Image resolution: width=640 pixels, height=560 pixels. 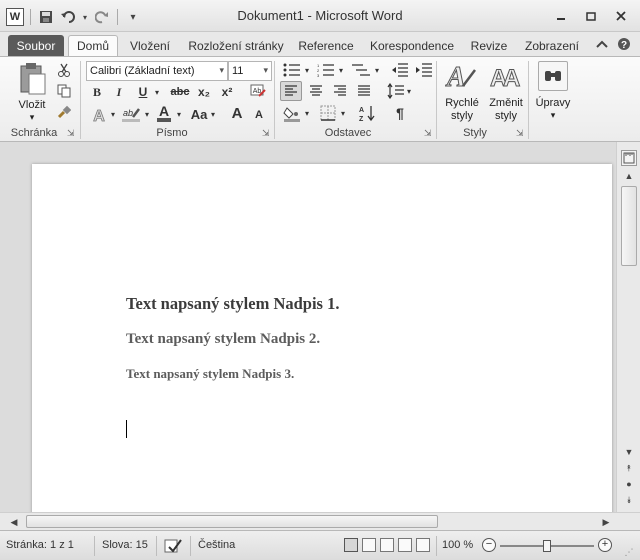 I want to click on bullets-dropdown-icon: ▾, so click(x=307, y=70).